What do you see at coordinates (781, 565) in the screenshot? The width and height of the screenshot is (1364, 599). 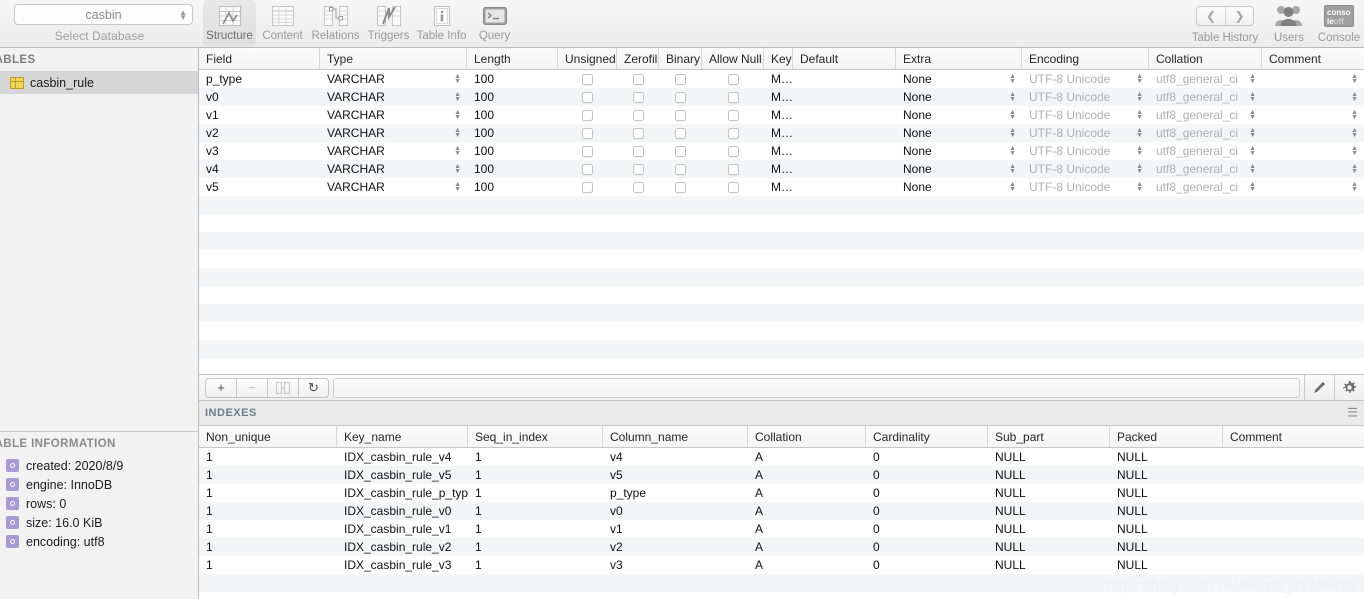 I see `index-row: 1 IDX_casbin_rule_v3 1 v3 A 0 NULL NULL` at bounding box center [781, 565].